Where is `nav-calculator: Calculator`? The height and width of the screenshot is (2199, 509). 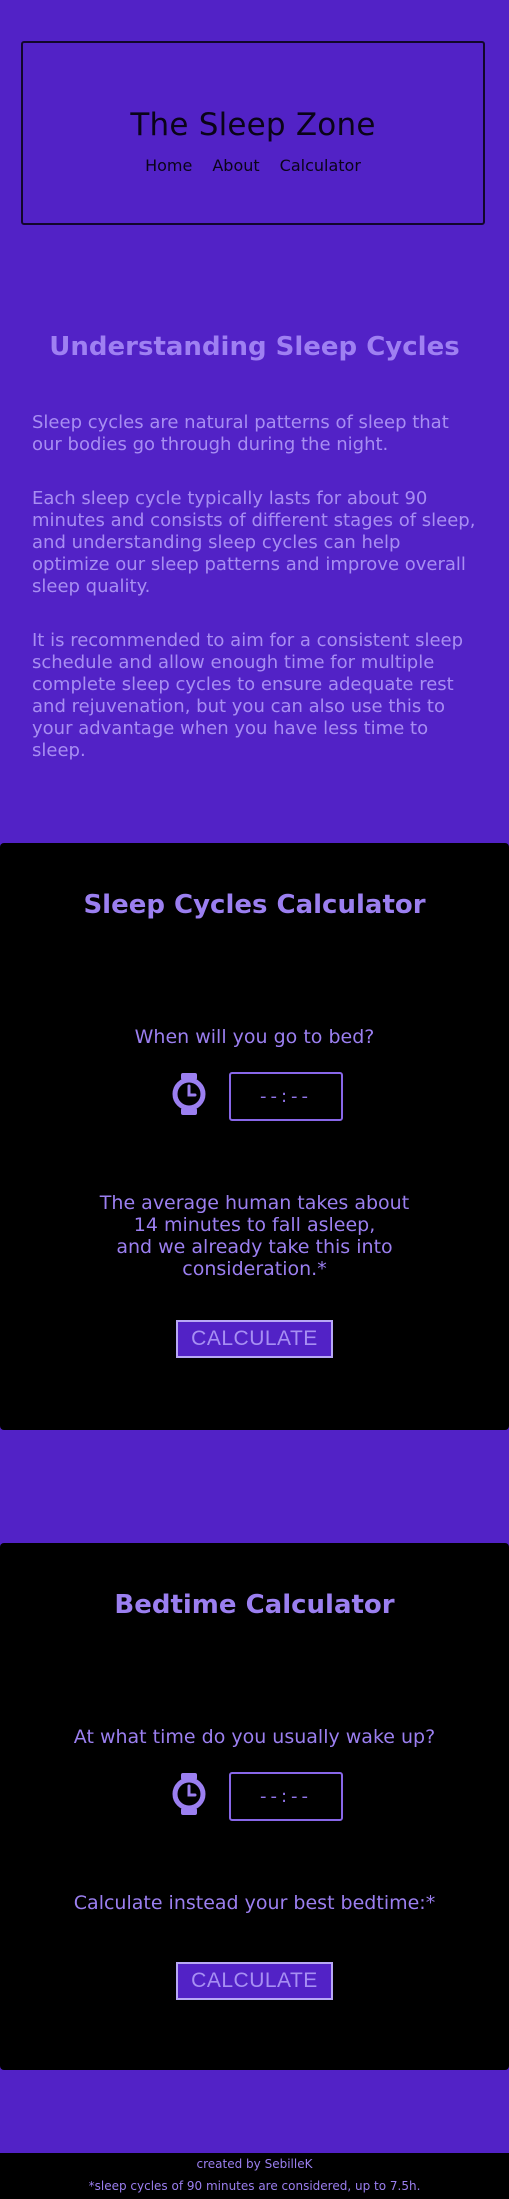
nav-calculator: Calculator is located at coordinates (320, 165).